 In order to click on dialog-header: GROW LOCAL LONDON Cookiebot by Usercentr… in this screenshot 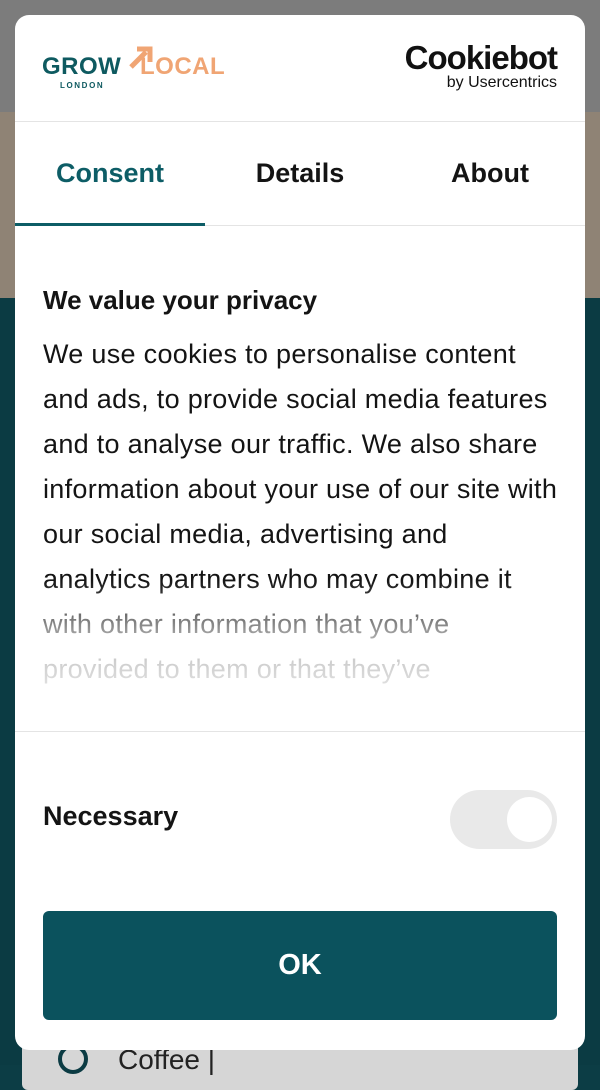, I will do `click(300, 68)`.